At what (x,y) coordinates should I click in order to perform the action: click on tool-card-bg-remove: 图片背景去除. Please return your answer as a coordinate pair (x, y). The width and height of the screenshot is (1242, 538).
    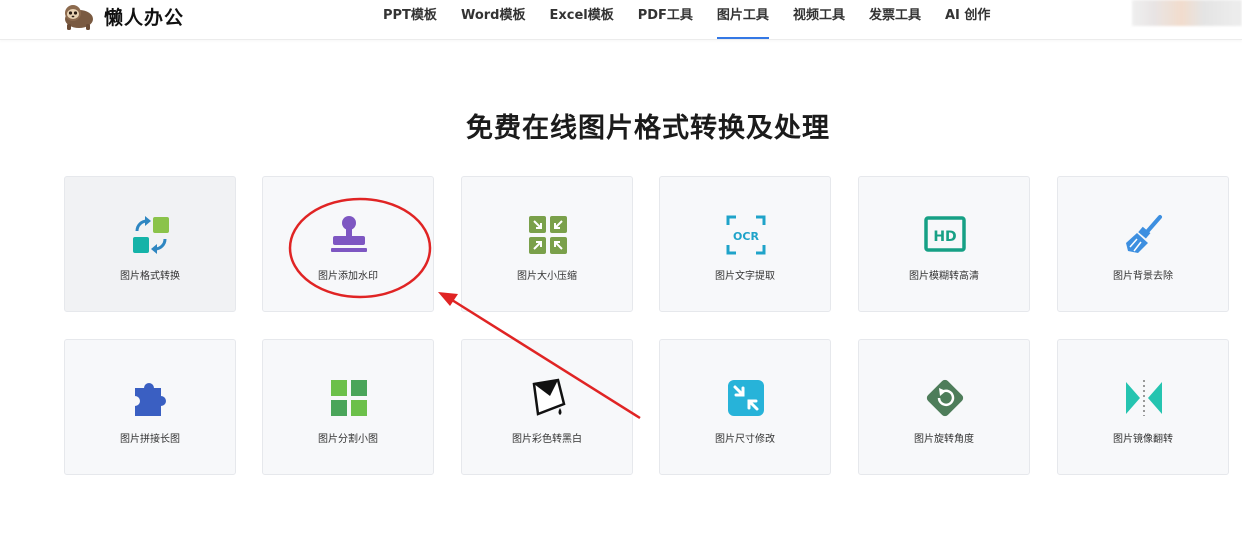
    Looking at the image, I should click on (1143, 244).